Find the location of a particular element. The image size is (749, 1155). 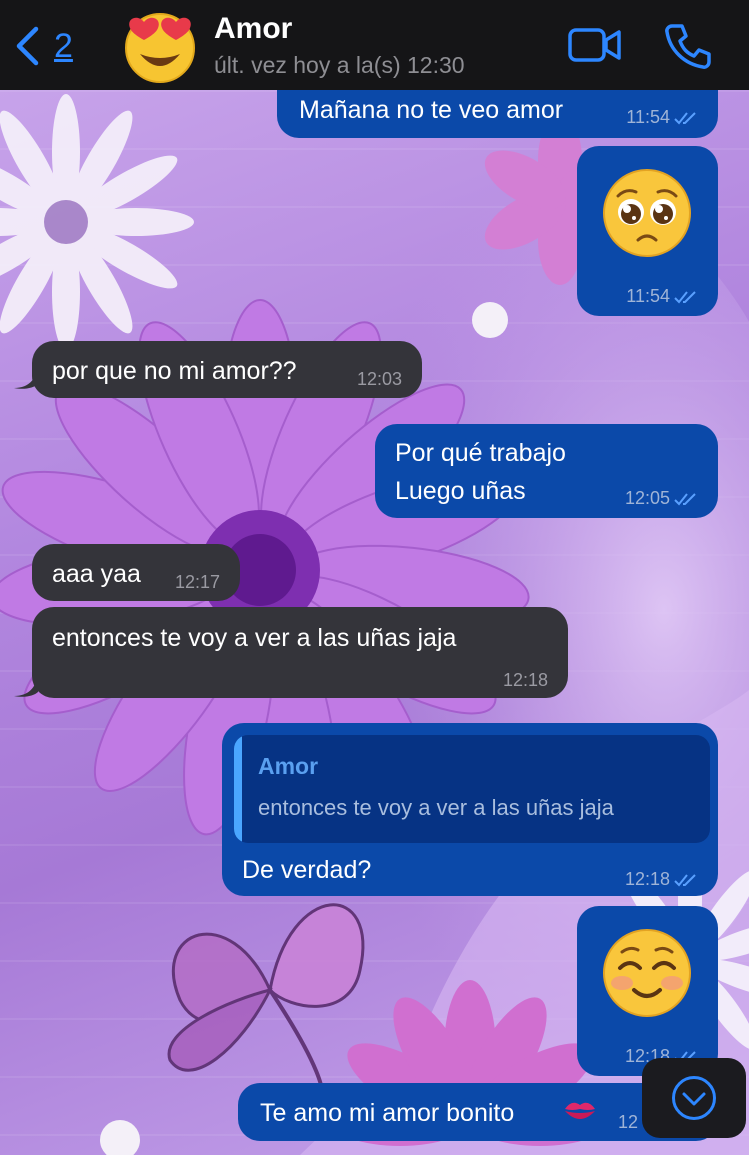

message-text: Te amo mi amor bonito is located at coordinates (387, 1113).